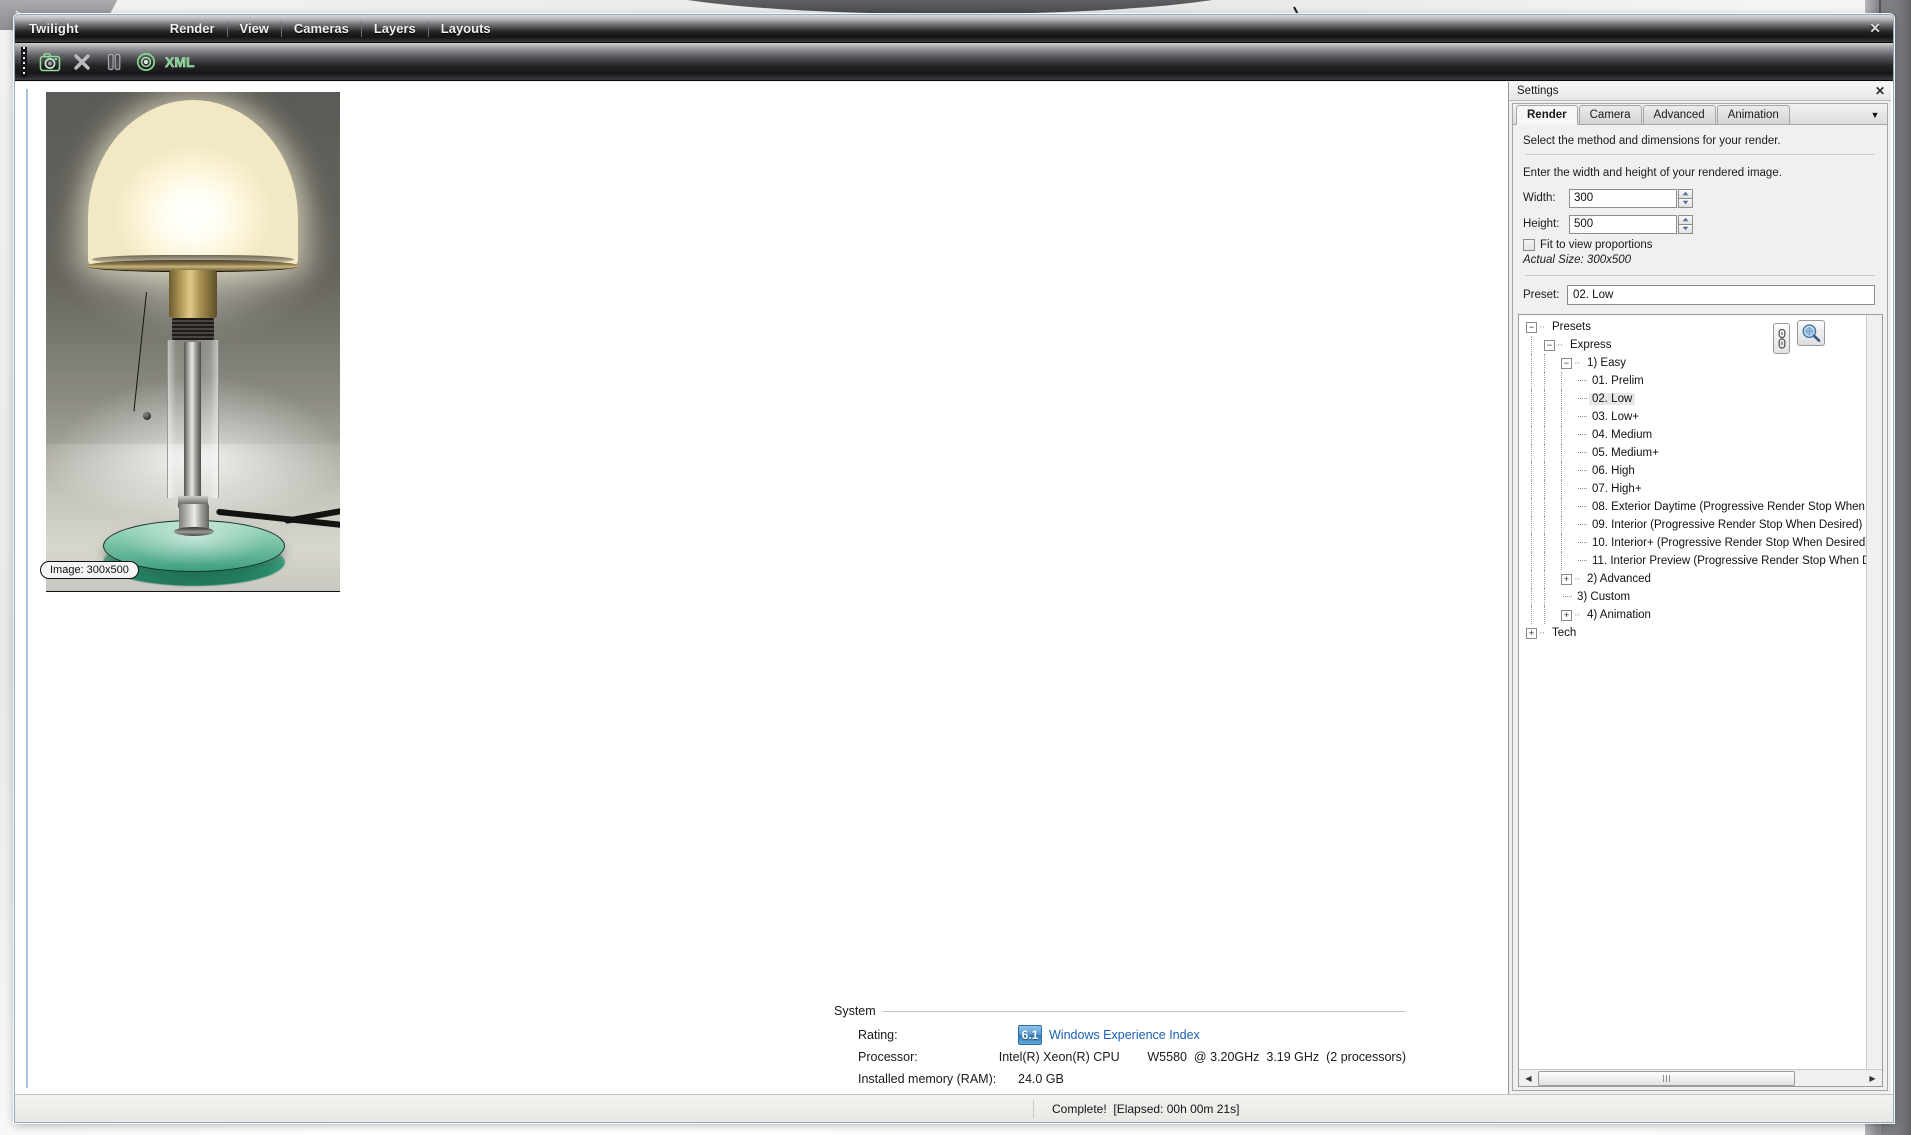  I want to click on menu-item-layouts: Layouts, so click(466, 29).